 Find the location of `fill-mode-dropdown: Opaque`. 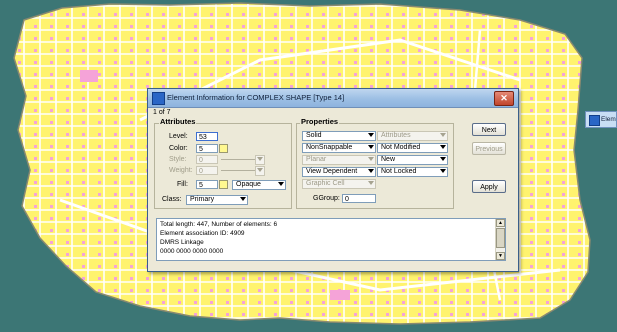

fill-mode-dropdown: Opaque is located at coordinates (259, 185).